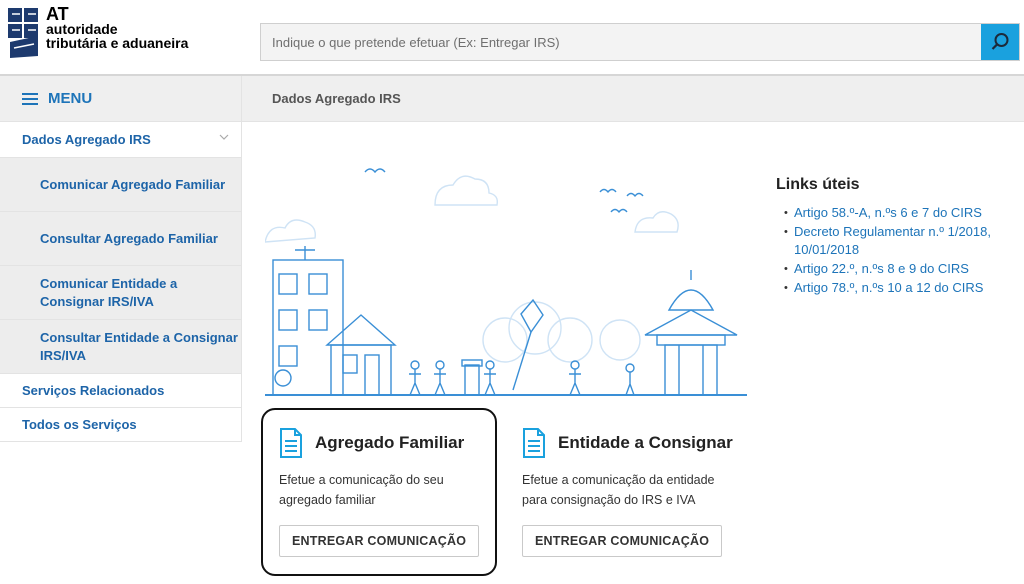  I want to click on card-title: Entidade a Consignar, so click(645, 442).